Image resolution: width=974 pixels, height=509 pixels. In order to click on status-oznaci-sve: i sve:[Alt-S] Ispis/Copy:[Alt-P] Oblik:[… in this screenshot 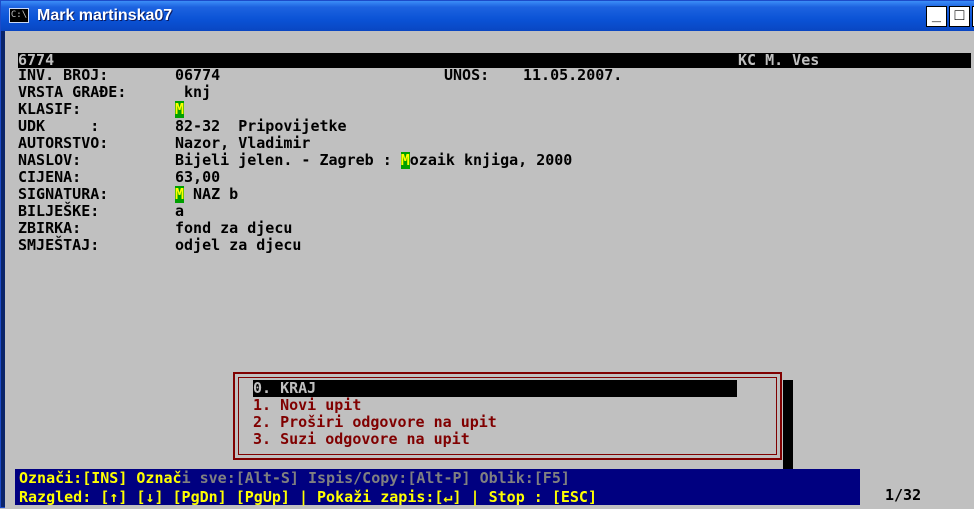, I will do `click(375, 478)`.